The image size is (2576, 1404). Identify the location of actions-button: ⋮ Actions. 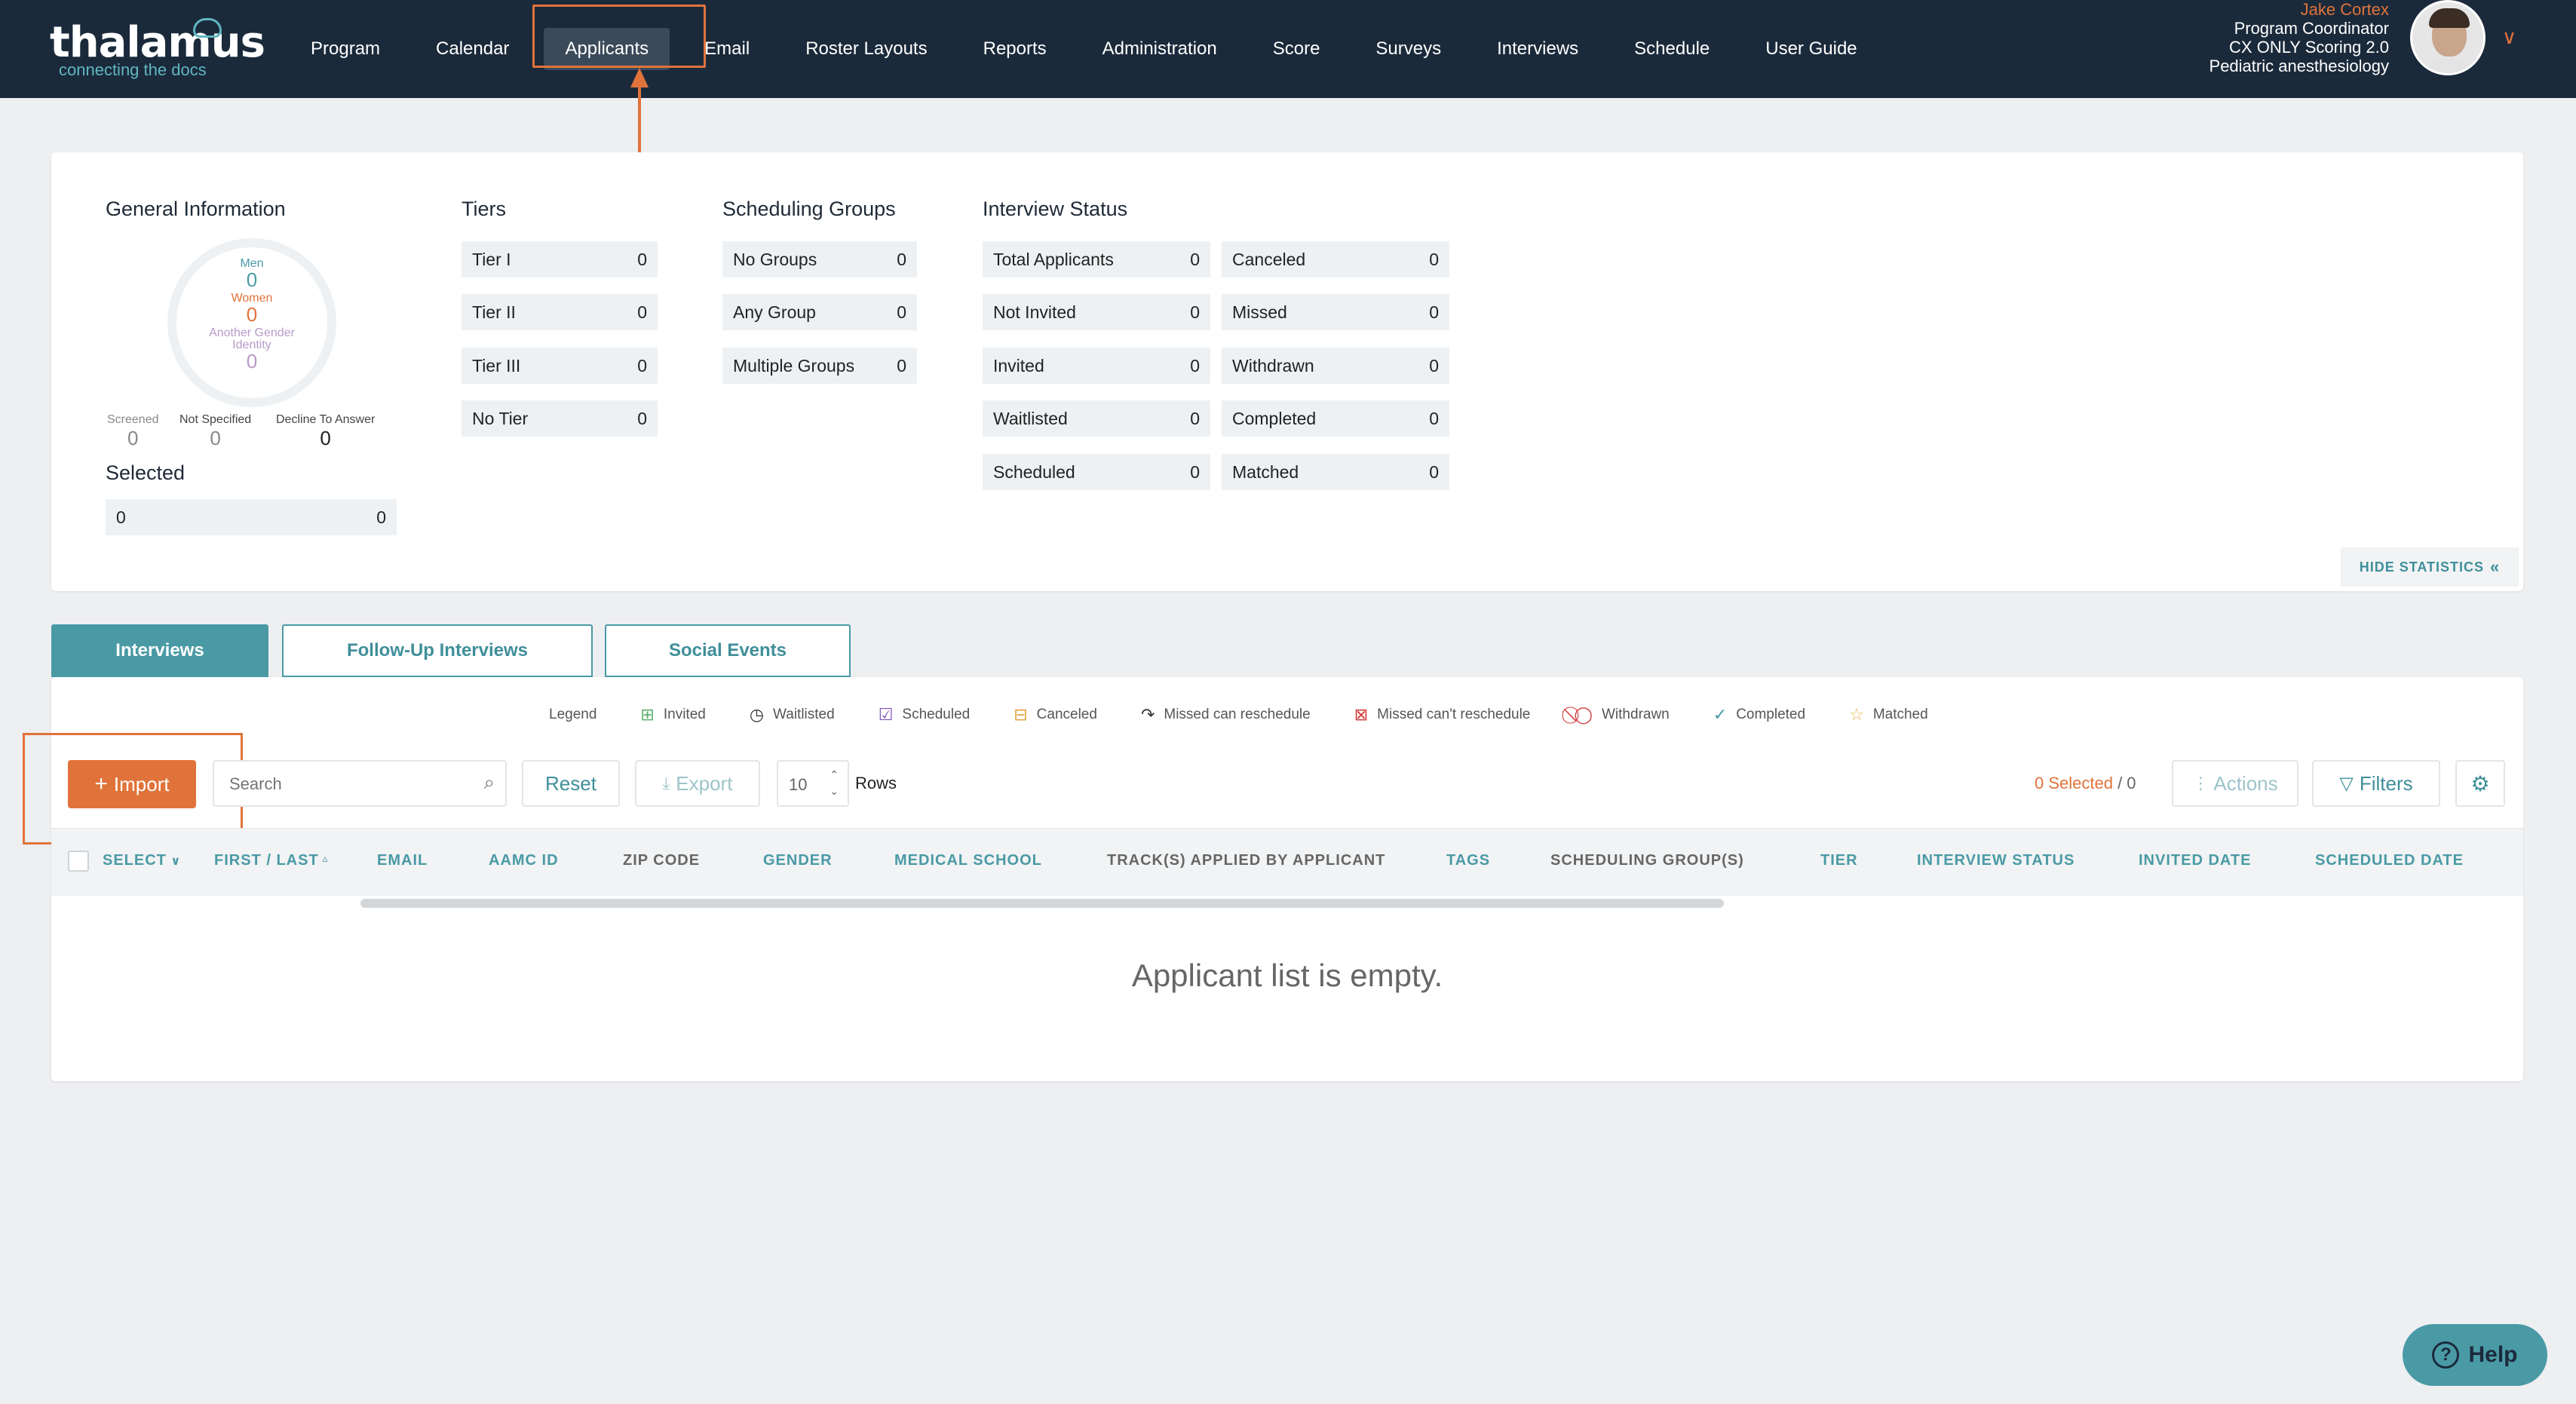
(2235, 784).